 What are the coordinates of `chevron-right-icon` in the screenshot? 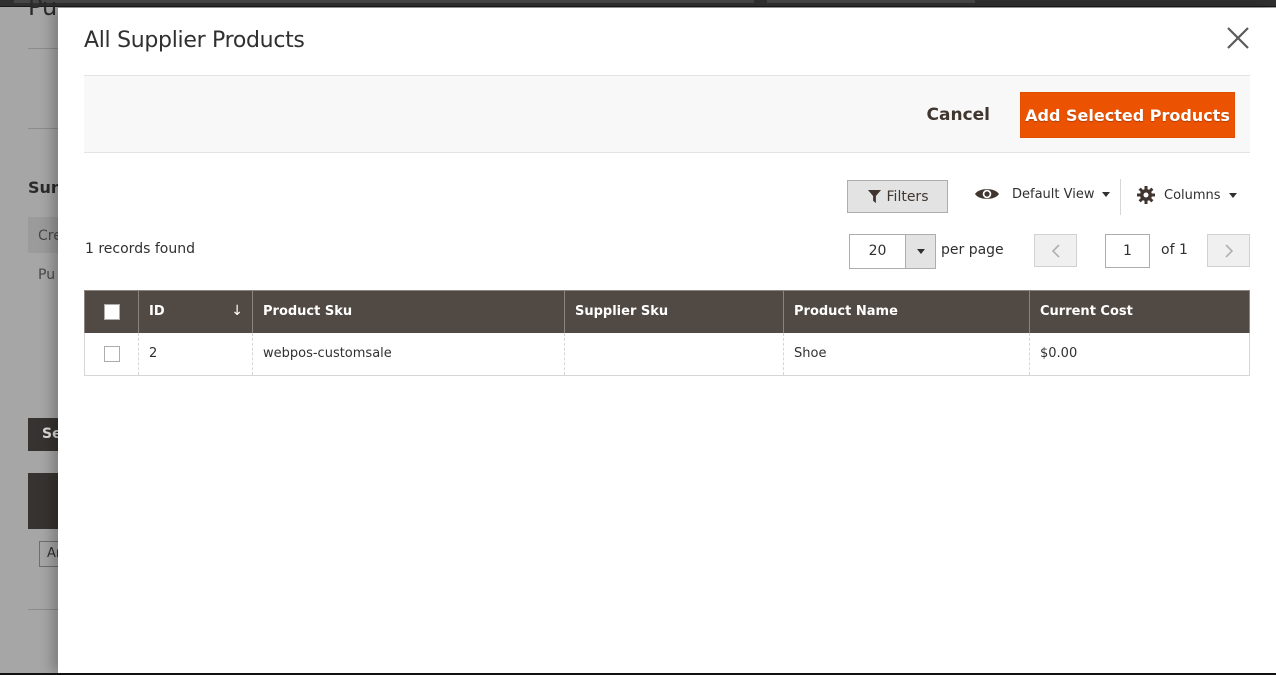 It's located at (1228, 250).